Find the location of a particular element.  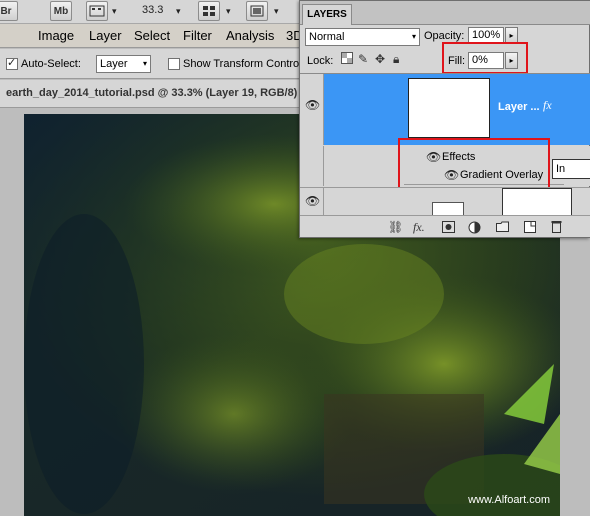

trash-icon is located at coordinates (556, 226).